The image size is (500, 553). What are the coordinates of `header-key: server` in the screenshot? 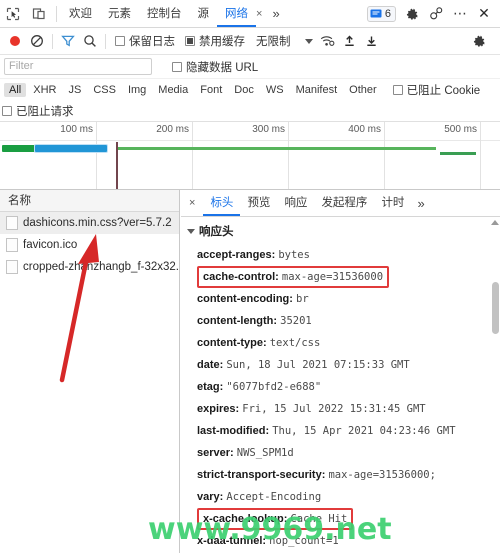 It's located at (214, 453).